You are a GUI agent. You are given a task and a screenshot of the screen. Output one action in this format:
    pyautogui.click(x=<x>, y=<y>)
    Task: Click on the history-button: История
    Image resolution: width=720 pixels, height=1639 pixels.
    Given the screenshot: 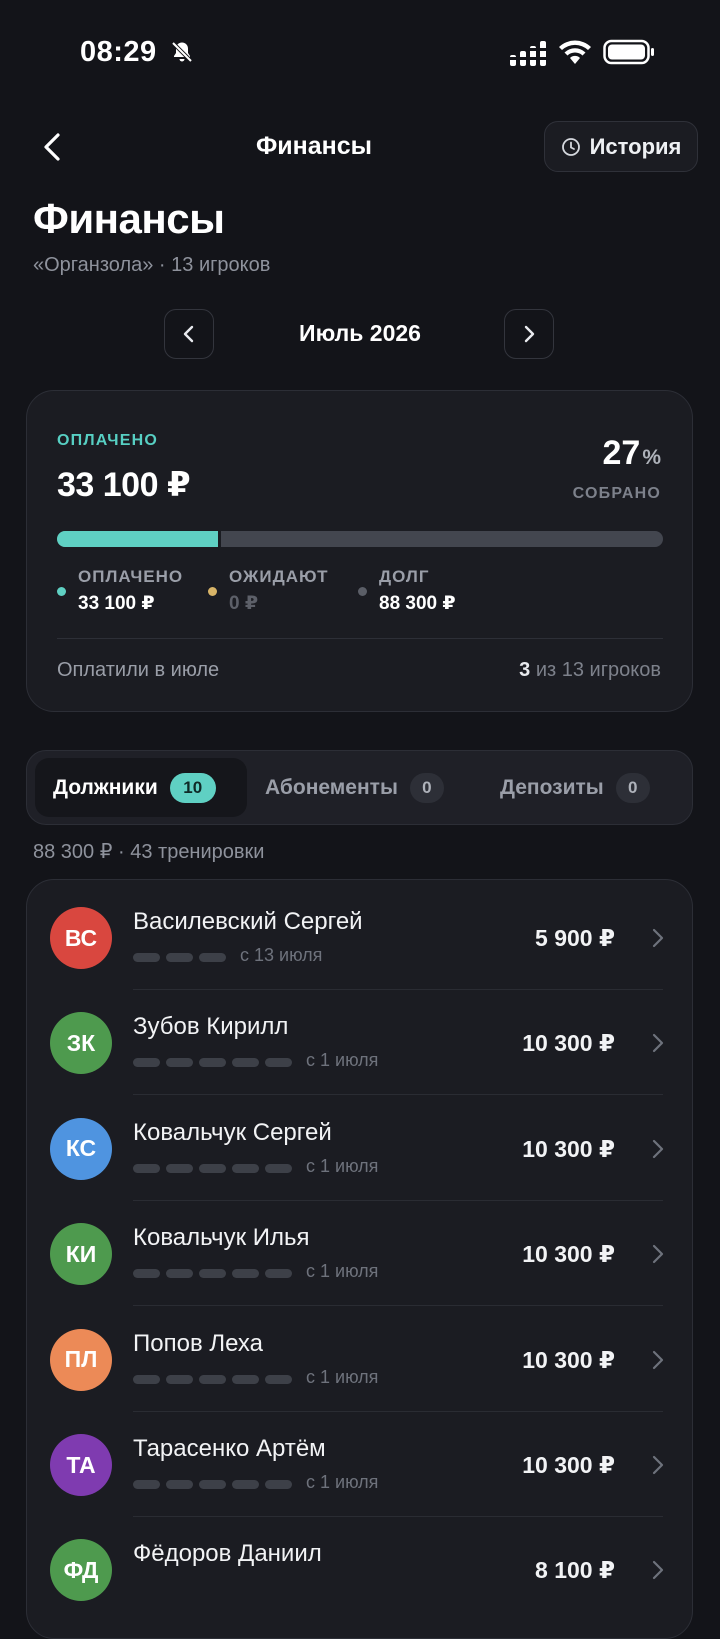 What is the action you would take?
    pyautogui.click(x=621, y=146)
    